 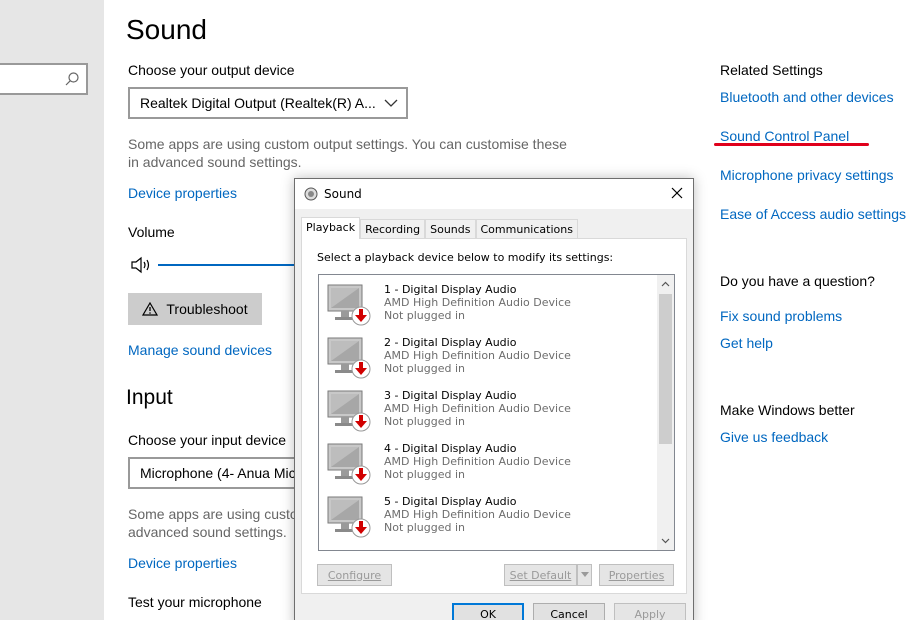 What do you see at coordinates (807, 175) in the screenshot?
I see `microphone-privacy-link: Microphone privacy settings` at bounding box center [807, 175].